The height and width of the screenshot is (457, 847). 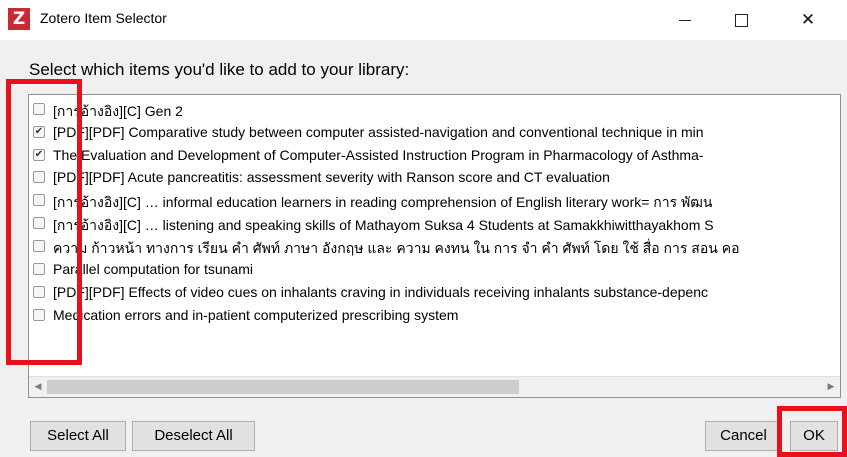 I want to click on zotero-logo-icon: Z, so click(x=19, y=19).